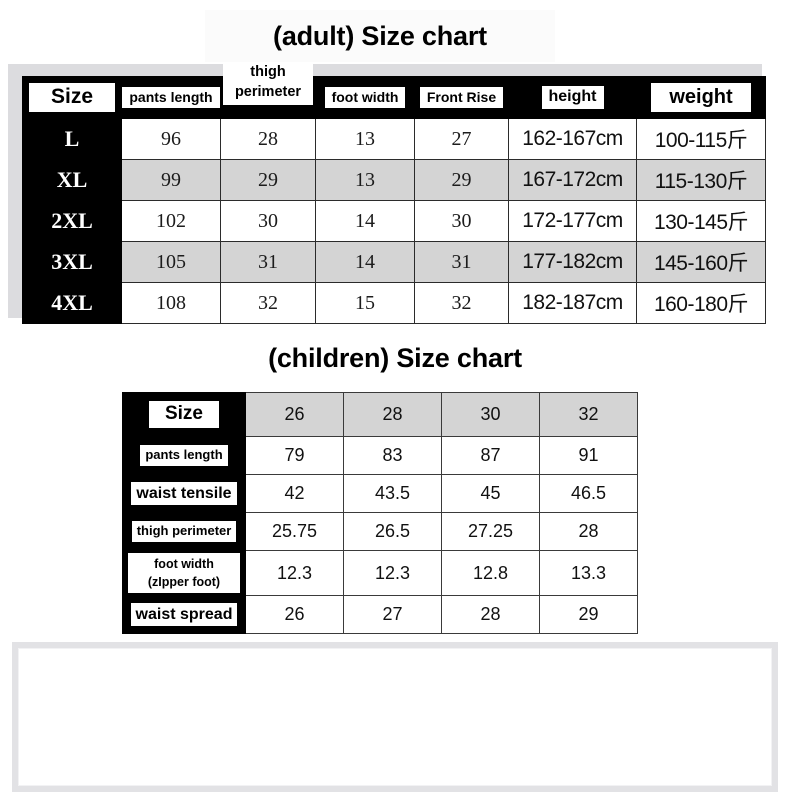 The width and height of the screenshot is (790, 800). Describe the element at coordinates (72, 139) in the screenshot. I see `adult-cell-size: L` at that location.